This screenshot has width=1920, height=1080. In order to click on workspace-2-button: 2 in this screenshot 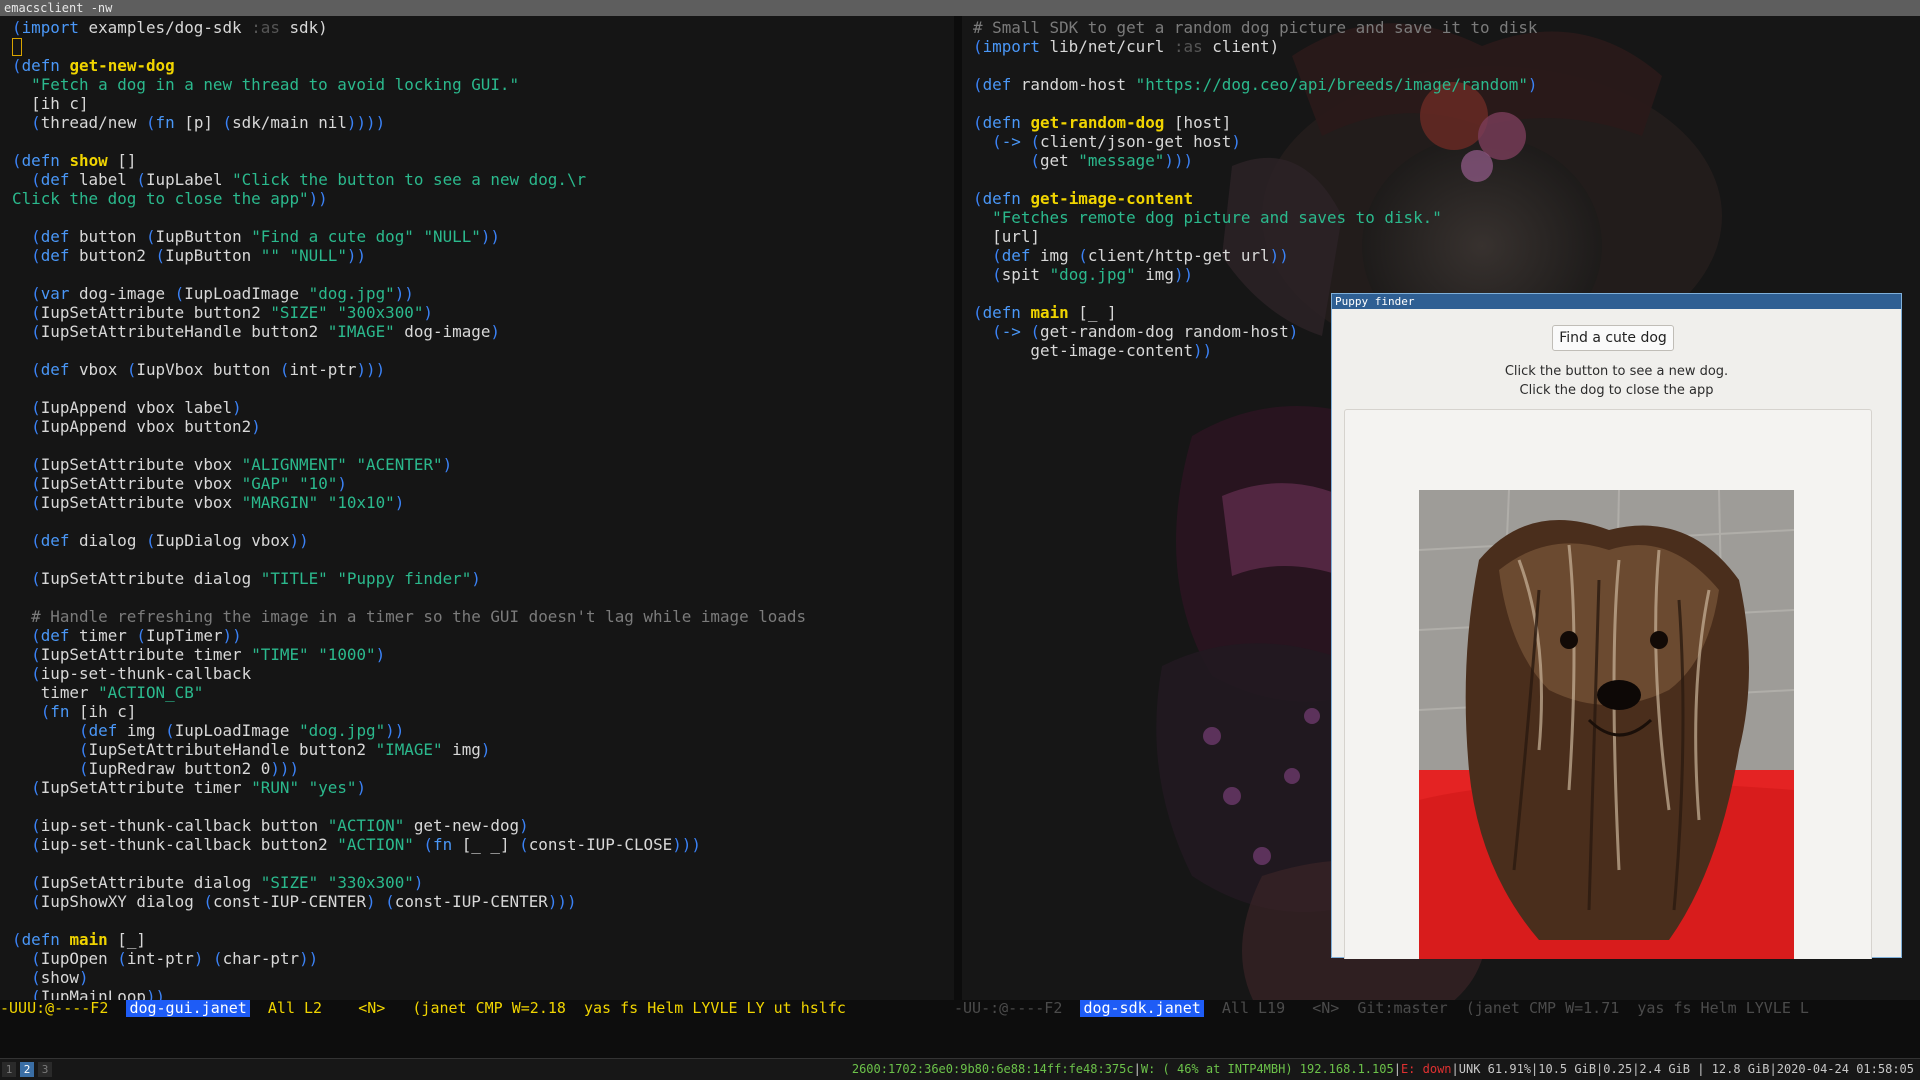, I will do `click(27, 1069)`.